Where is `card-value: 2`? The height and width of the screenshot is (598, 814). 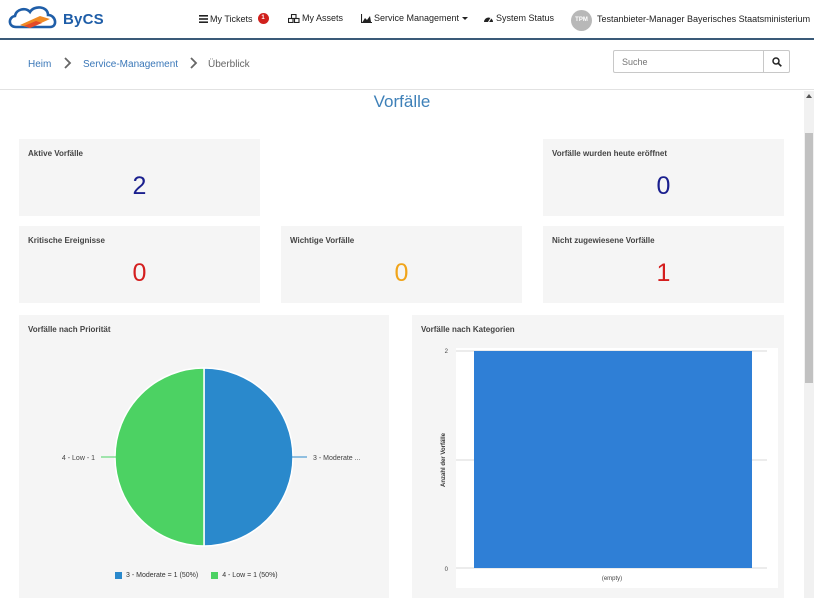 card-value: 2 is located at coordinates (139, 186).